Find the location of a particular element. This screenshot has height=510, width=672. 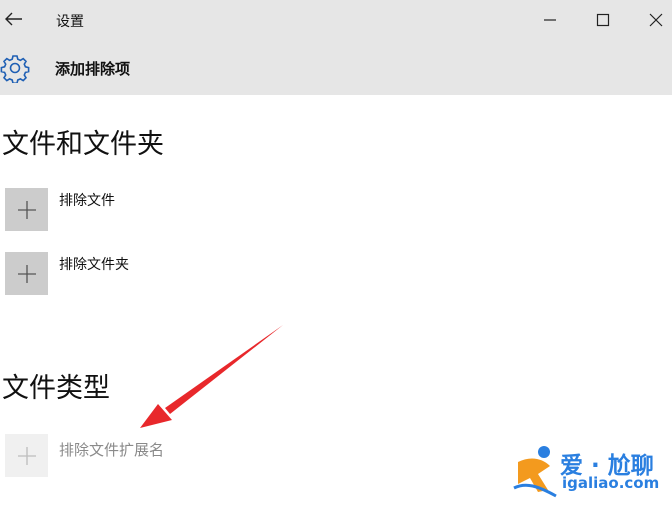

close-button is located at coordinates (654, 20).